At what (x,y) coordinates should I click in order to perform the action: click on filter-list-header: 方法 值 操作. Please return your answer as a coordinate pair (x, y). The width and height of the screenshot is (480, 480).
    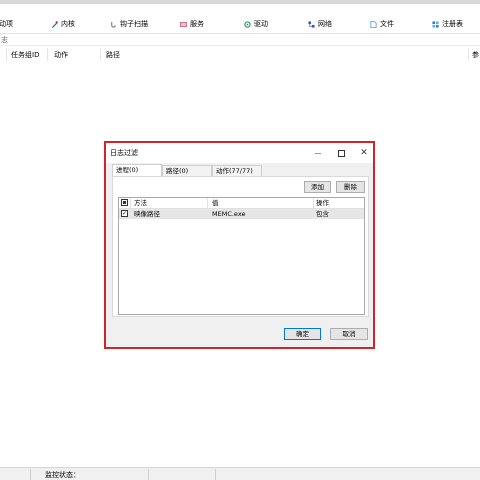
    Looking at the image, I should click on (241, 203).